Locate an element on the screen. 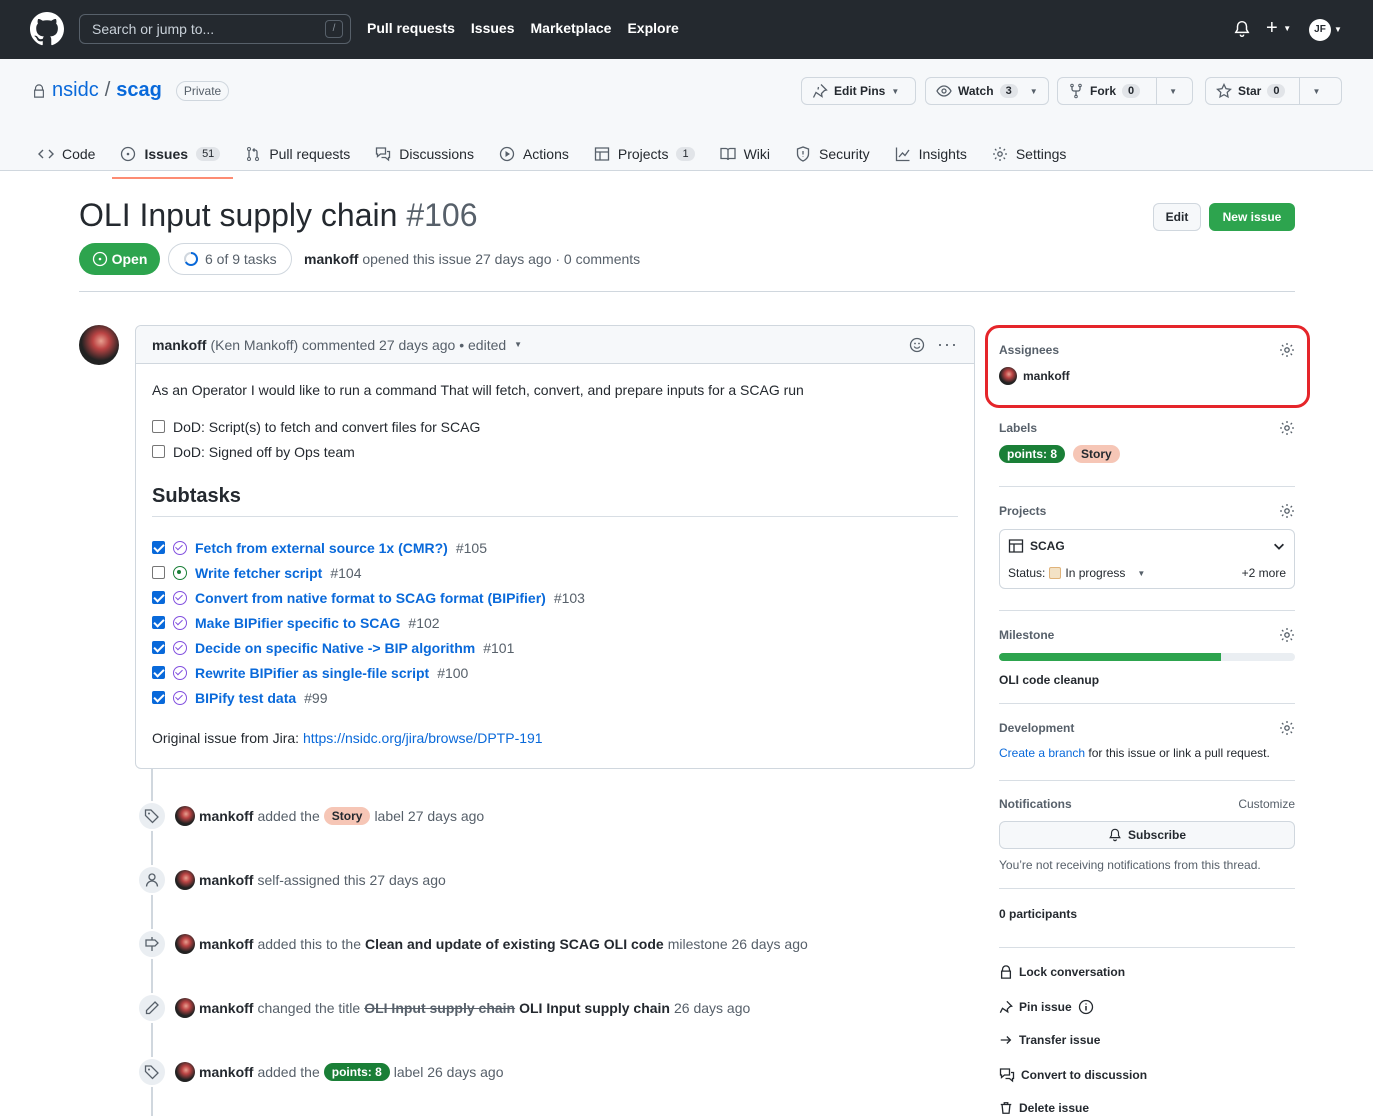  create-new-dropdown: + ▼ is located at coordinates (1278, 28).